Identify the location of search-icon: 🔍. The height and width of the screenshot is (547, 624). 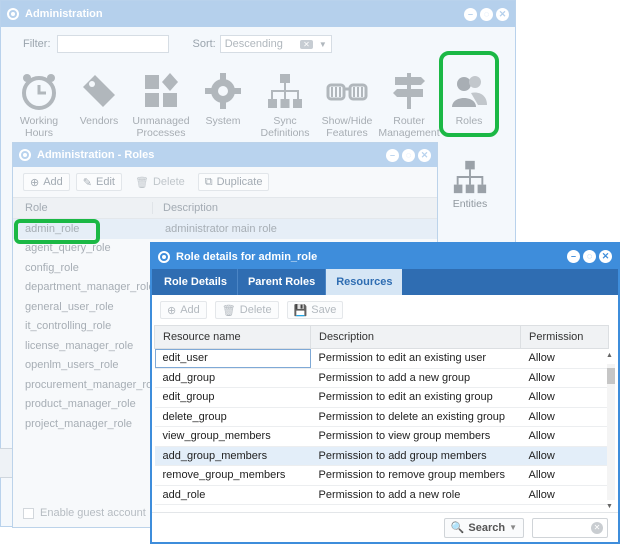
(457, 528).